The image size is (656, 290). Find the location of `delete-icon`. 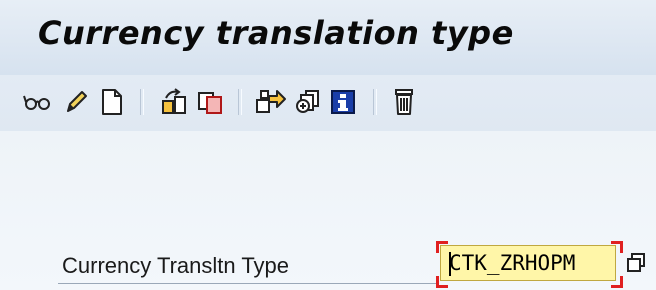

delete-icon is located at coordinates (404, 102).